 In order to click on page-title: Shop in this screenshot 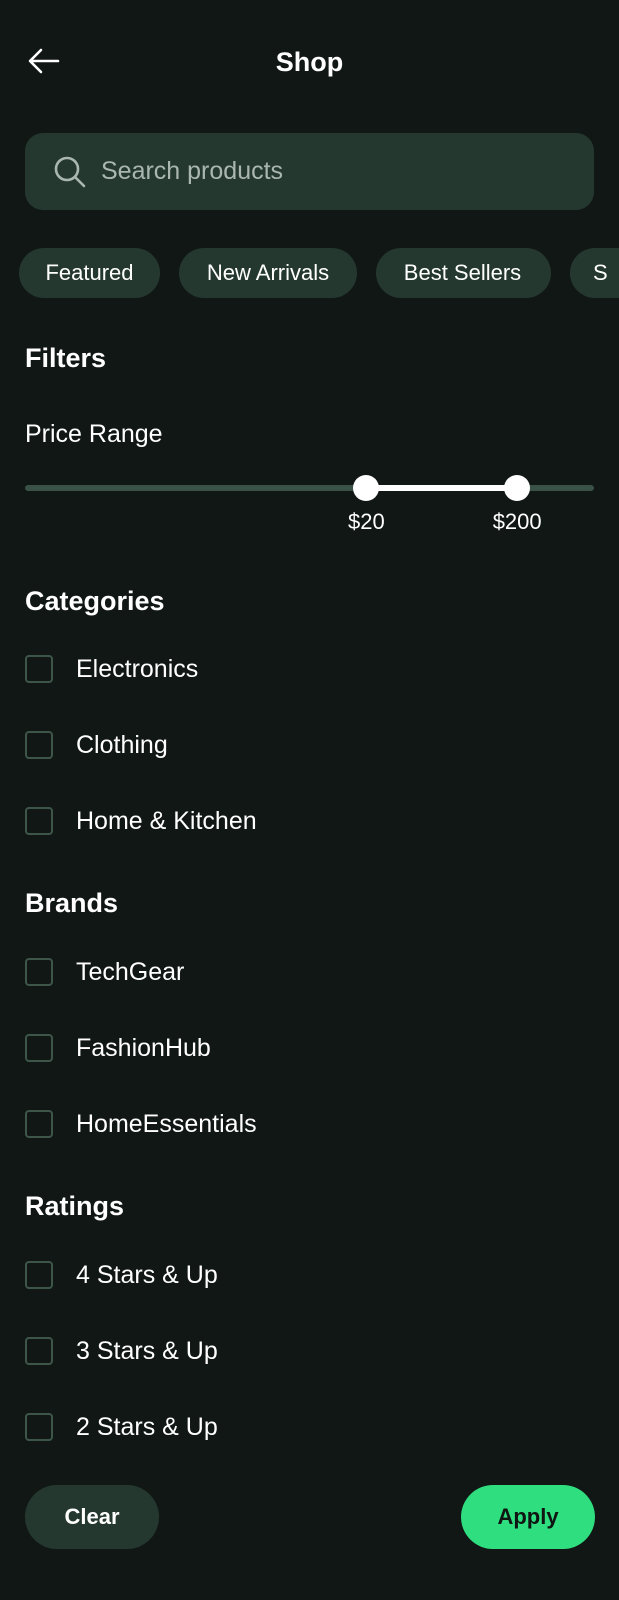, I will do `click(309, 62)`.